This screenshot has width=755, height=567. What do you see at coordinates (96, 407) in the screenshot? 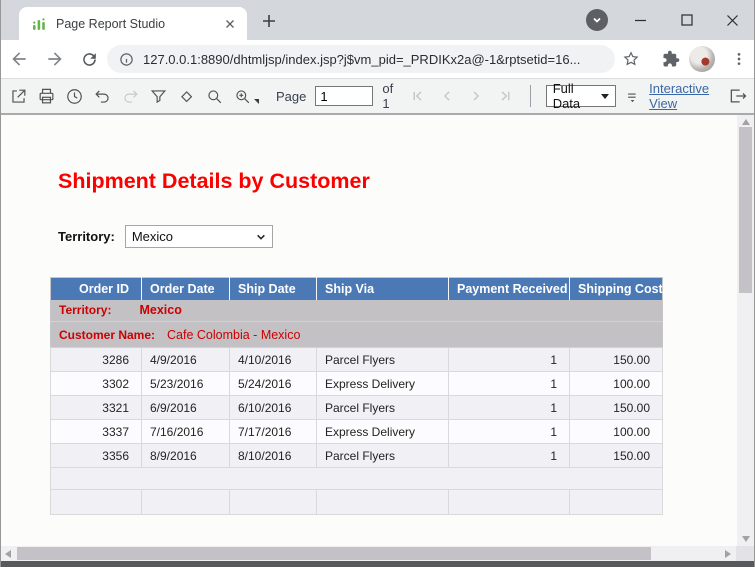
I see `table-cell: 3321` at bounding box center [96, 407].